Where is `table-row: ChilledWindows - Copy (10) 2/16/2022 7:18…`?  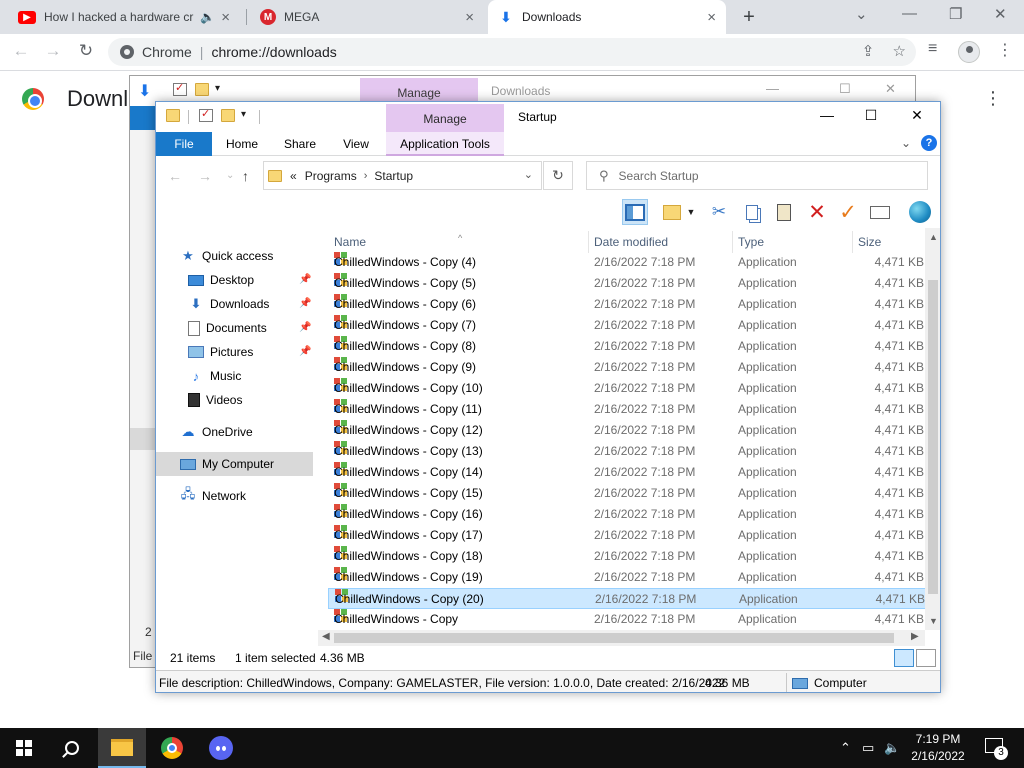
table-row: ChilledWindows - Copy (10) 2/16/2022 7:18… is located at coordinates (628, 388).